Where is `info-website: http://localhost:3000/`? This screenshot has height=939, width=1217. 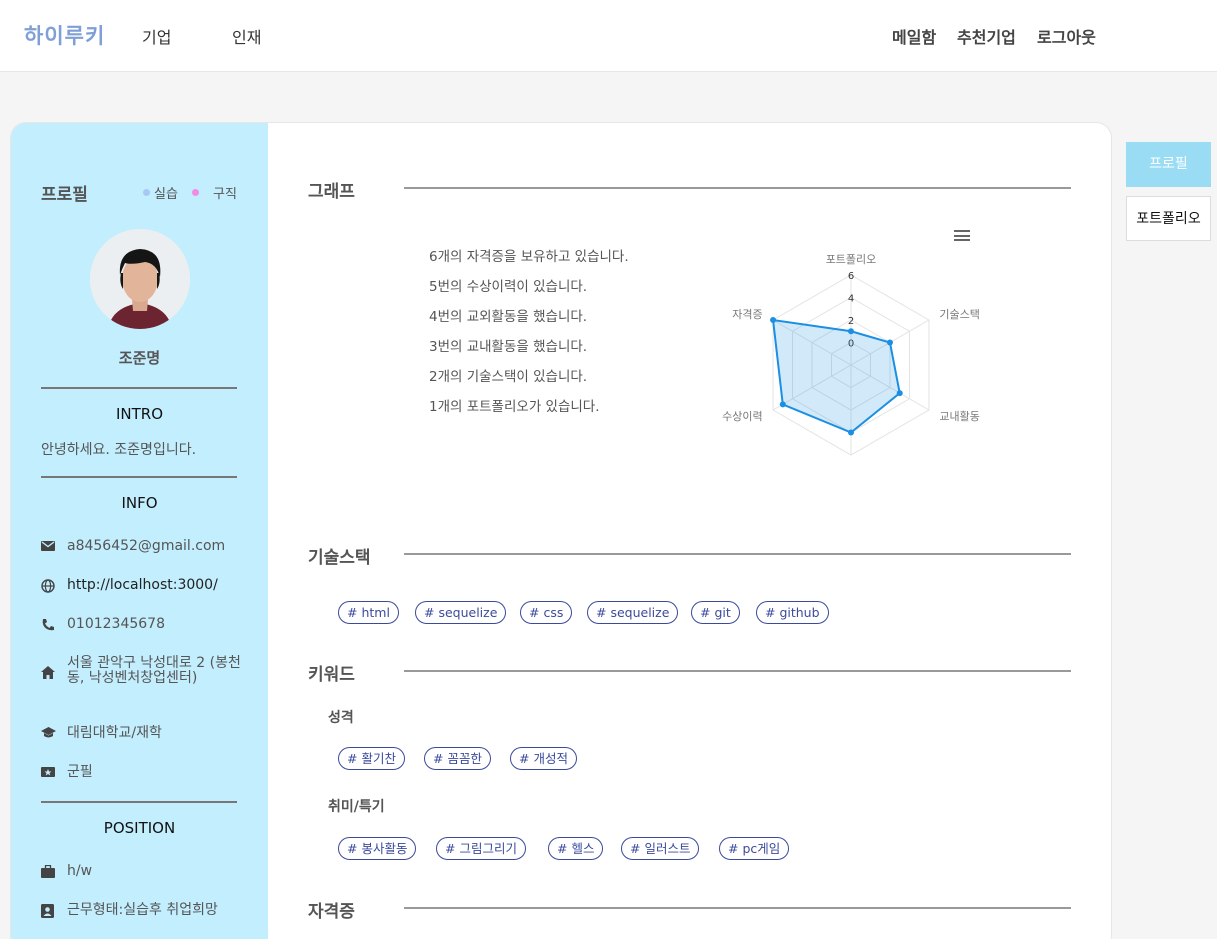
info-website: http://localhost:3000/ is located at coordinates (141, 587).